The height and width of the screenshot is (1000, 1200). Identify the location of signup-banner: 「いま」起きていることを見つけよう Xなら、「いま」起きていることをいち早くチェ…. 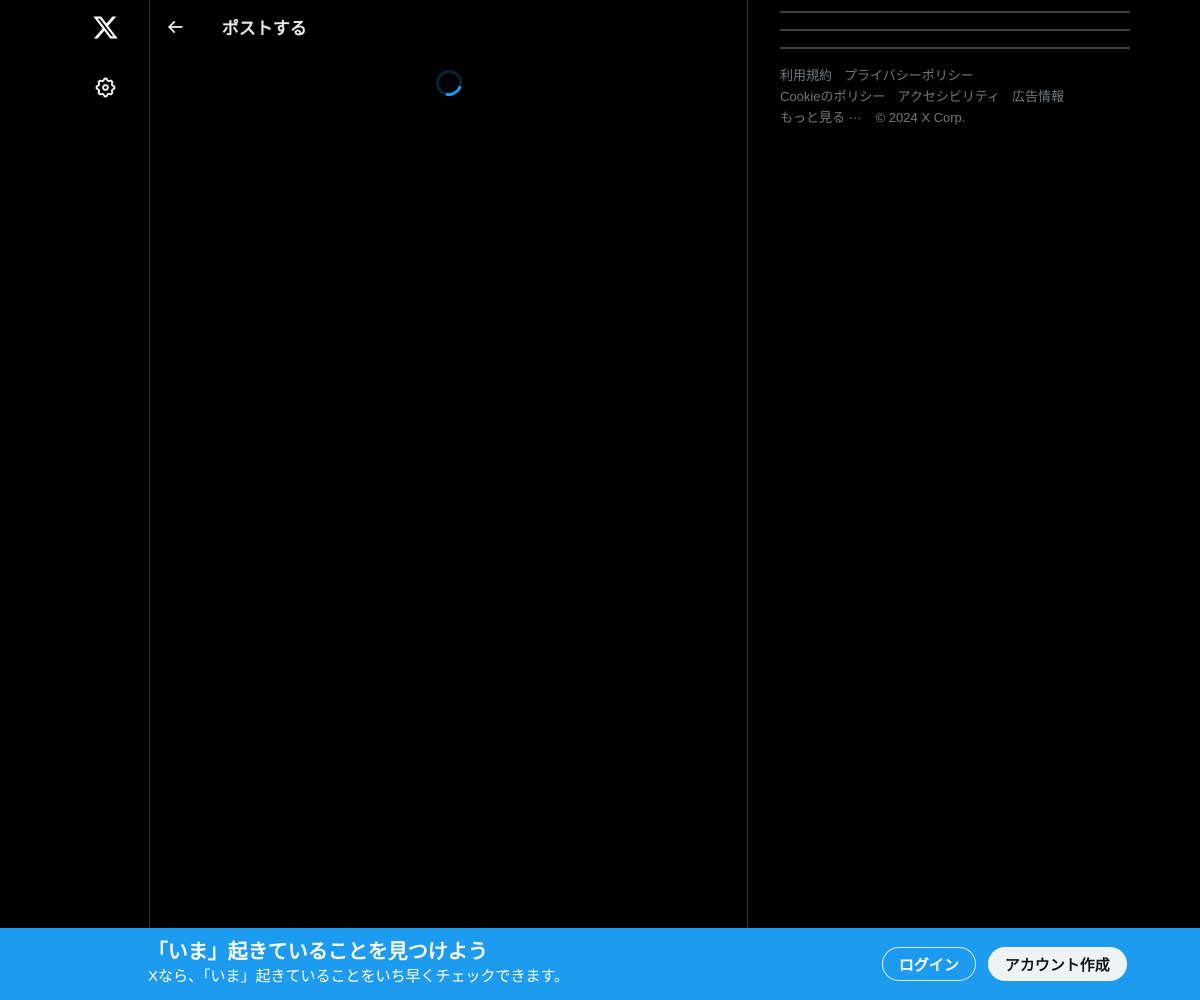
(600, 964).